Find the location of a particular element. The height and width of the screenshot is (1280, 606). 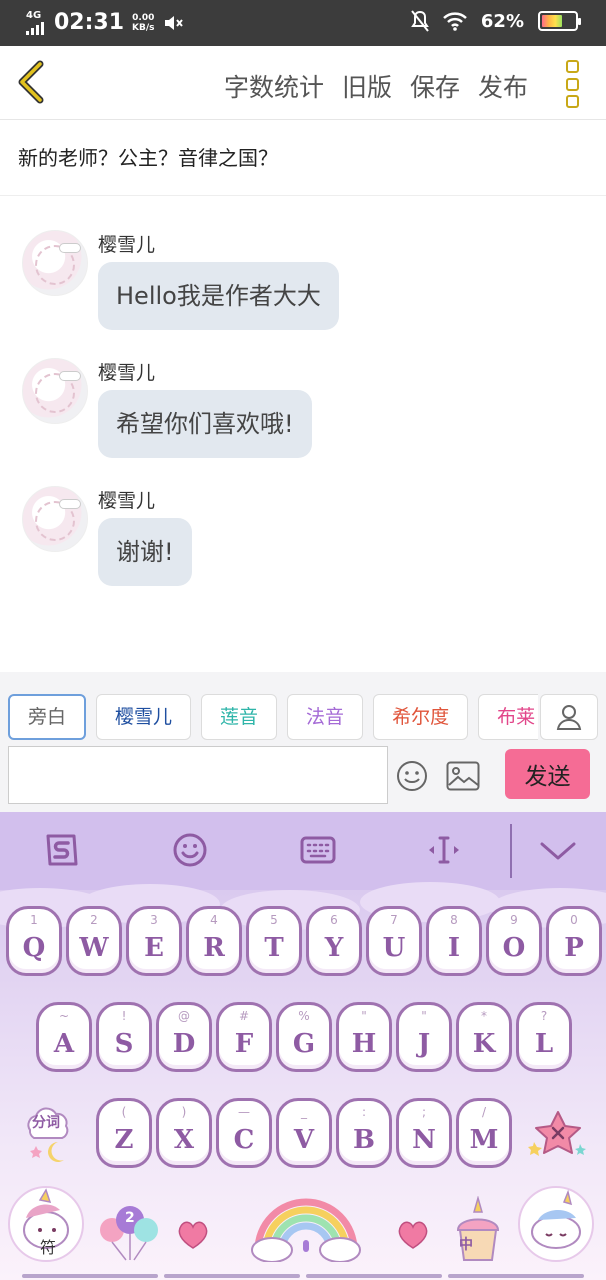

message-bubble: Hello我是作者大大 is located at coordinates (218, 296).